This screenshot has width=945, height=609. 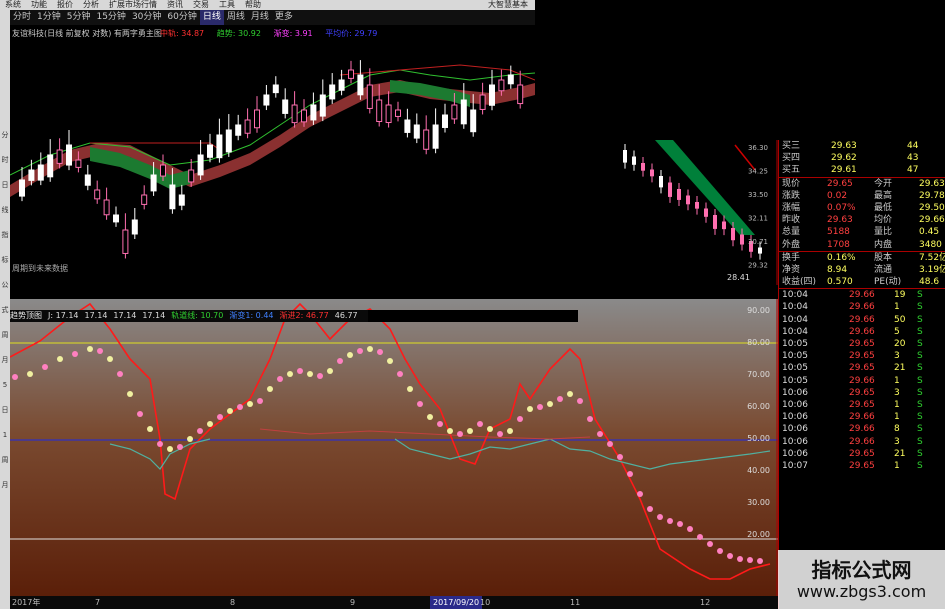 I want to click on left-tool-3: 线, so click(x=5, y=210).